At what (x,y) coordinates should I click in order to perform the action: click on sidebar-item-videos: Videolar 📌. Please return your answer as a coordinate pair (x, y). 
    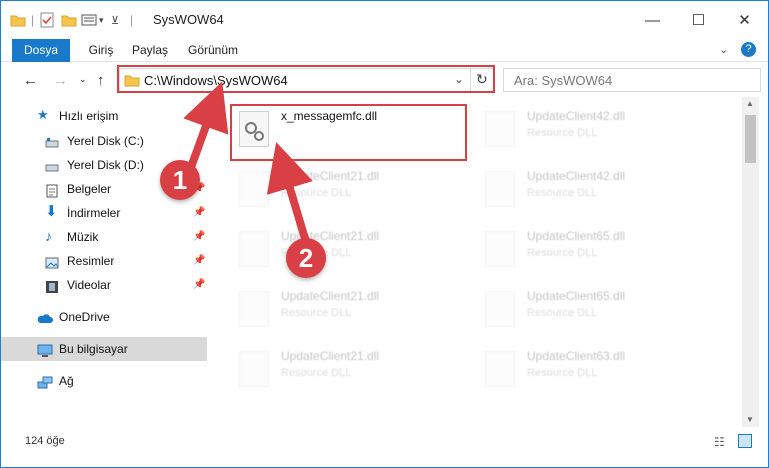
    Looking at the image, I should click on (104, 285).